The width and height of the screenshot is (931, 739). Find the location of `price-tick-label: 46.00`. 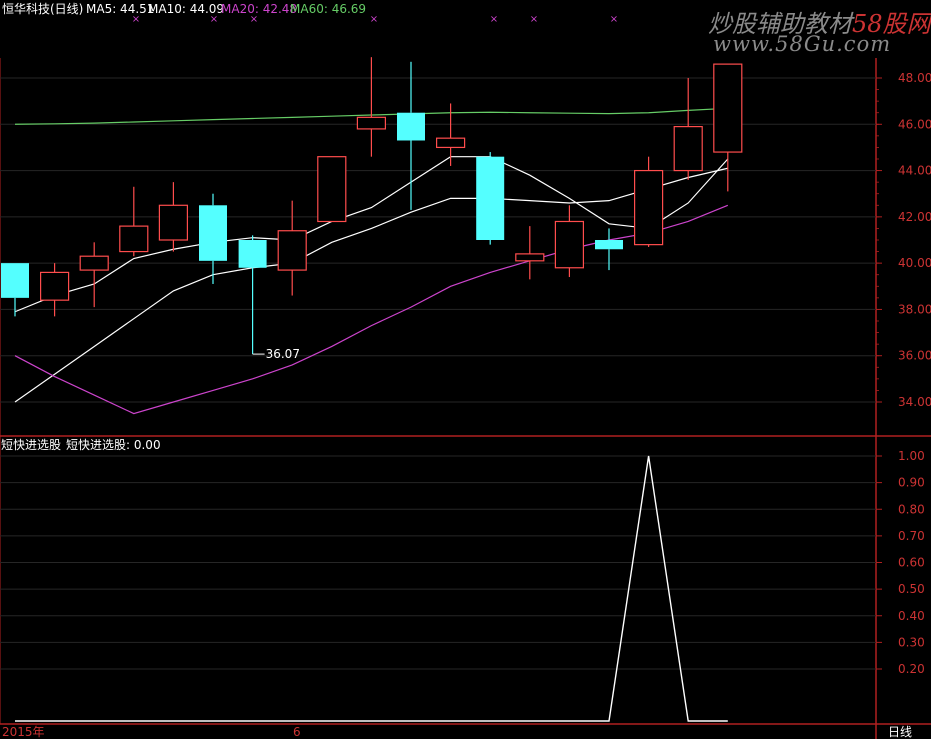

price-tick-label: 46.00 is located at coordinates (914, 124).